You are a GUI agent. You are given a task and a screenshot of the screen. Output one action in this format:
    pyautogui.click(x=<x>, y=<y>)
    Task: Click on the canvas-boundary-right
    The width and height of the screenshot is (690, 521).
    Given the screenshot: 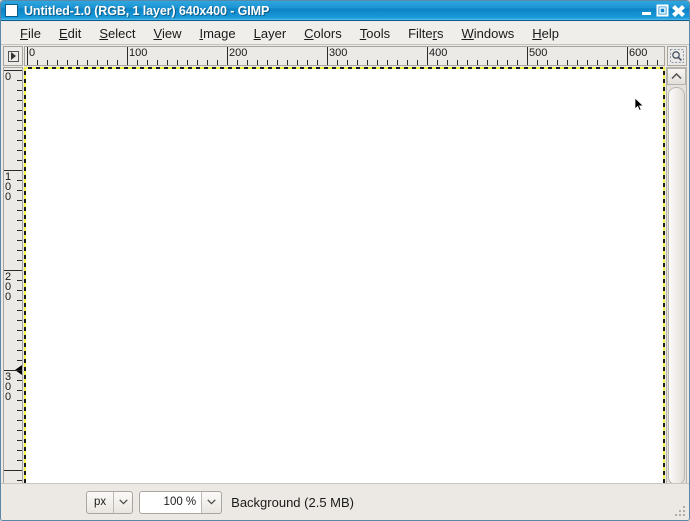 What is the action you would take?
    pyautogui.click(x=664, y=286)
    